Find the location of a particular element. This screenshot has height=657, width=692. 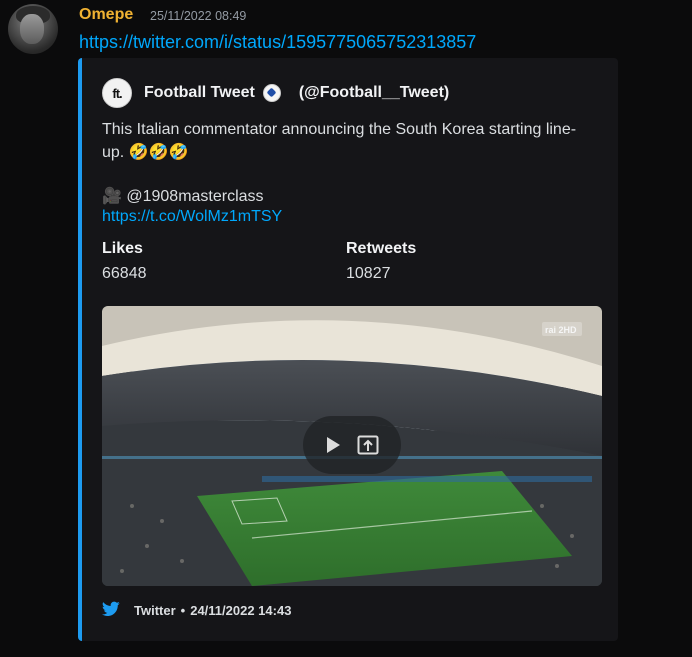

avatar-face is located at coordinates (32, 29).